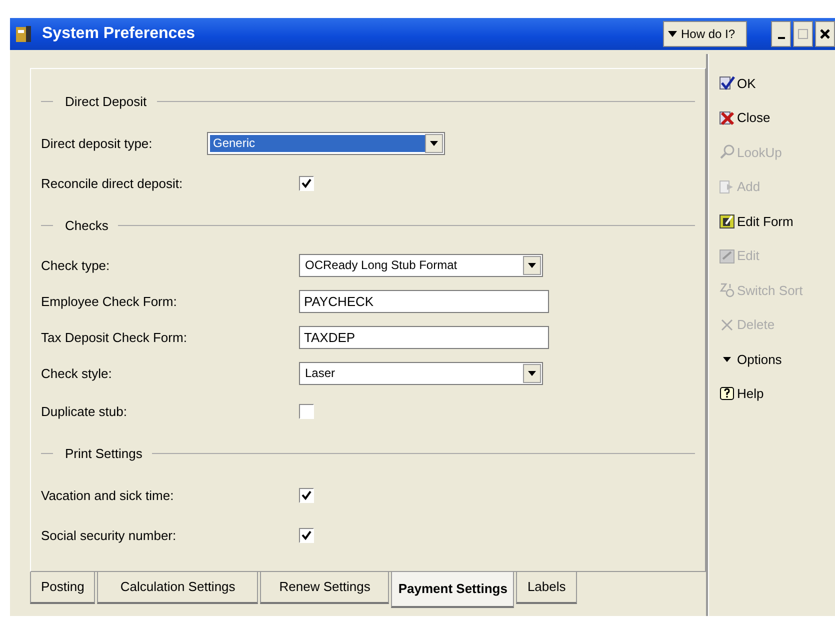 The width and height of the screenshot is (835, 627). Describe the element at coordinates (112, 183) in the screenshot. I see `field-label: Reconcile direct deposit:` at that location.